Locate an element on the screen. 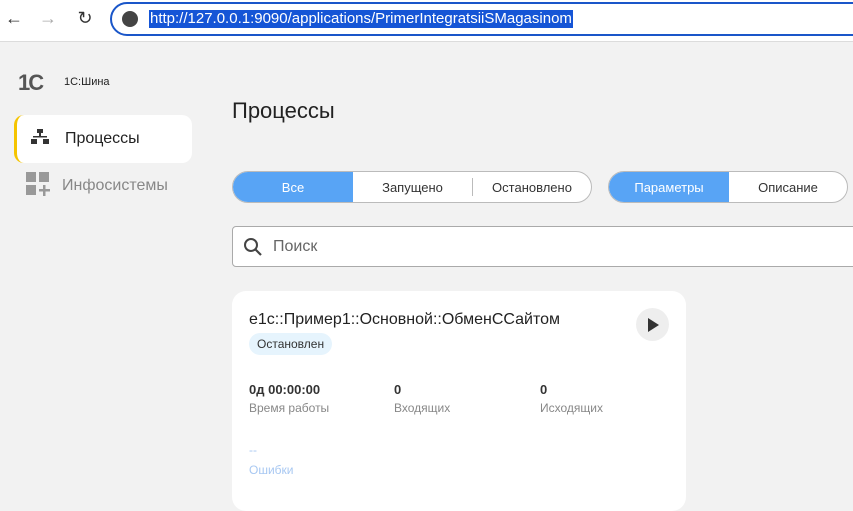  back-icon: ← is located at coordinates (14, 18).